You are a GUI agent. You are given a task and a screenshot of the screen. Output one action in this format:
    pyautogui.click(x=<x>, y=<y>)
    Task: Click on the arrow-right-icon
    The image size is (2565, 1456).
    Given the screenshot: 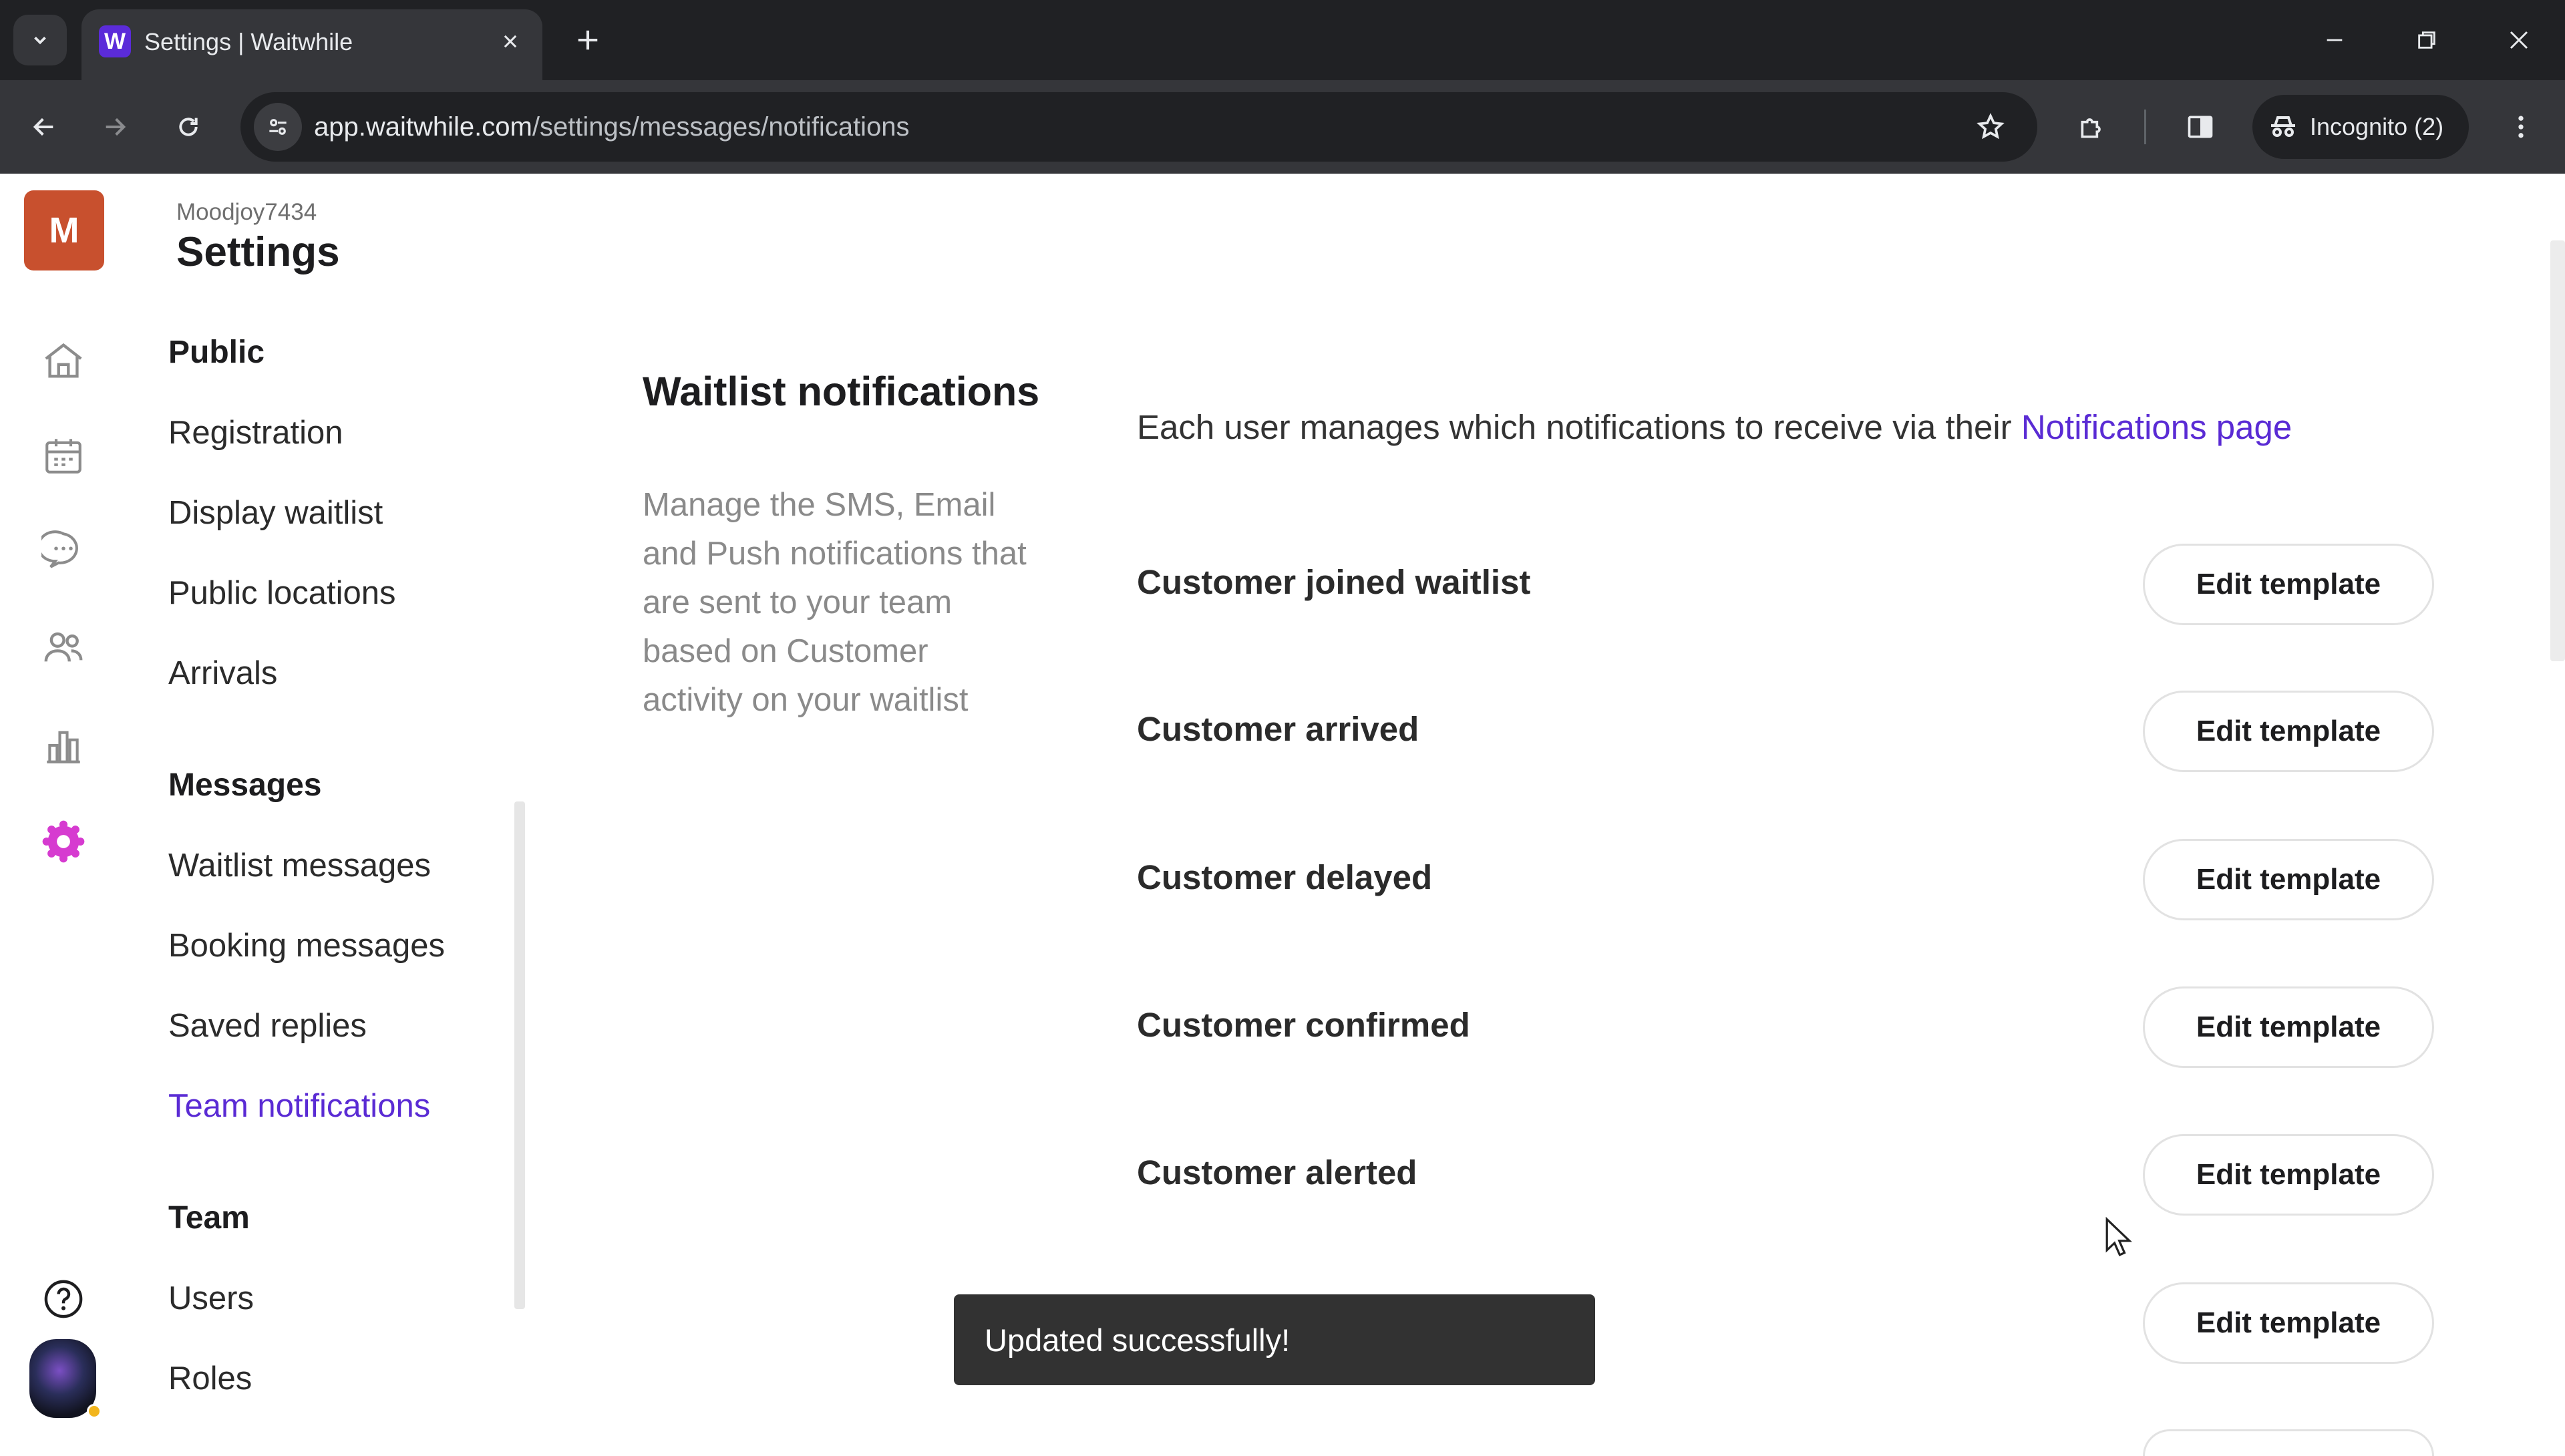 What is the action you would take?
    pyautogui.click(x=116, y=127)
    